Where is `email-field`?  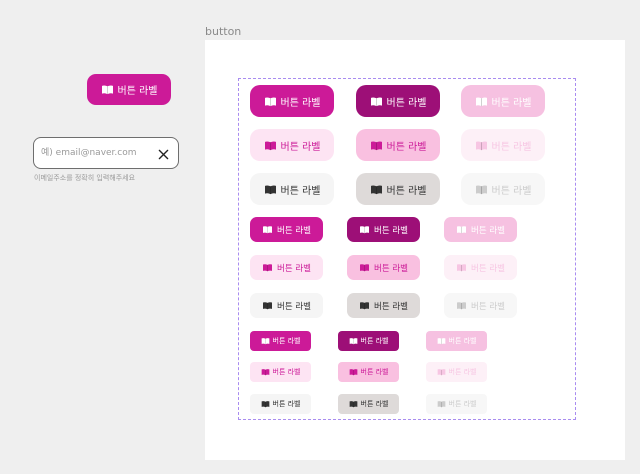 email-field is located at coordinates (97, 153).